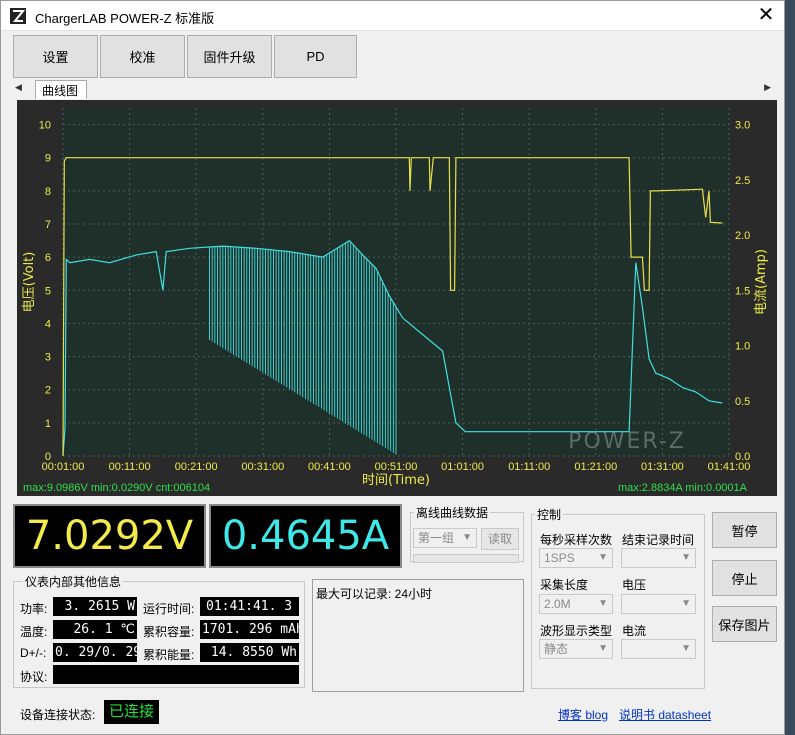 The image size is (795, 735). What do you see at coordinates (556, 649) in the screenshot?
I see `wave-type-value: 静态` at bounding box center [556, 649].